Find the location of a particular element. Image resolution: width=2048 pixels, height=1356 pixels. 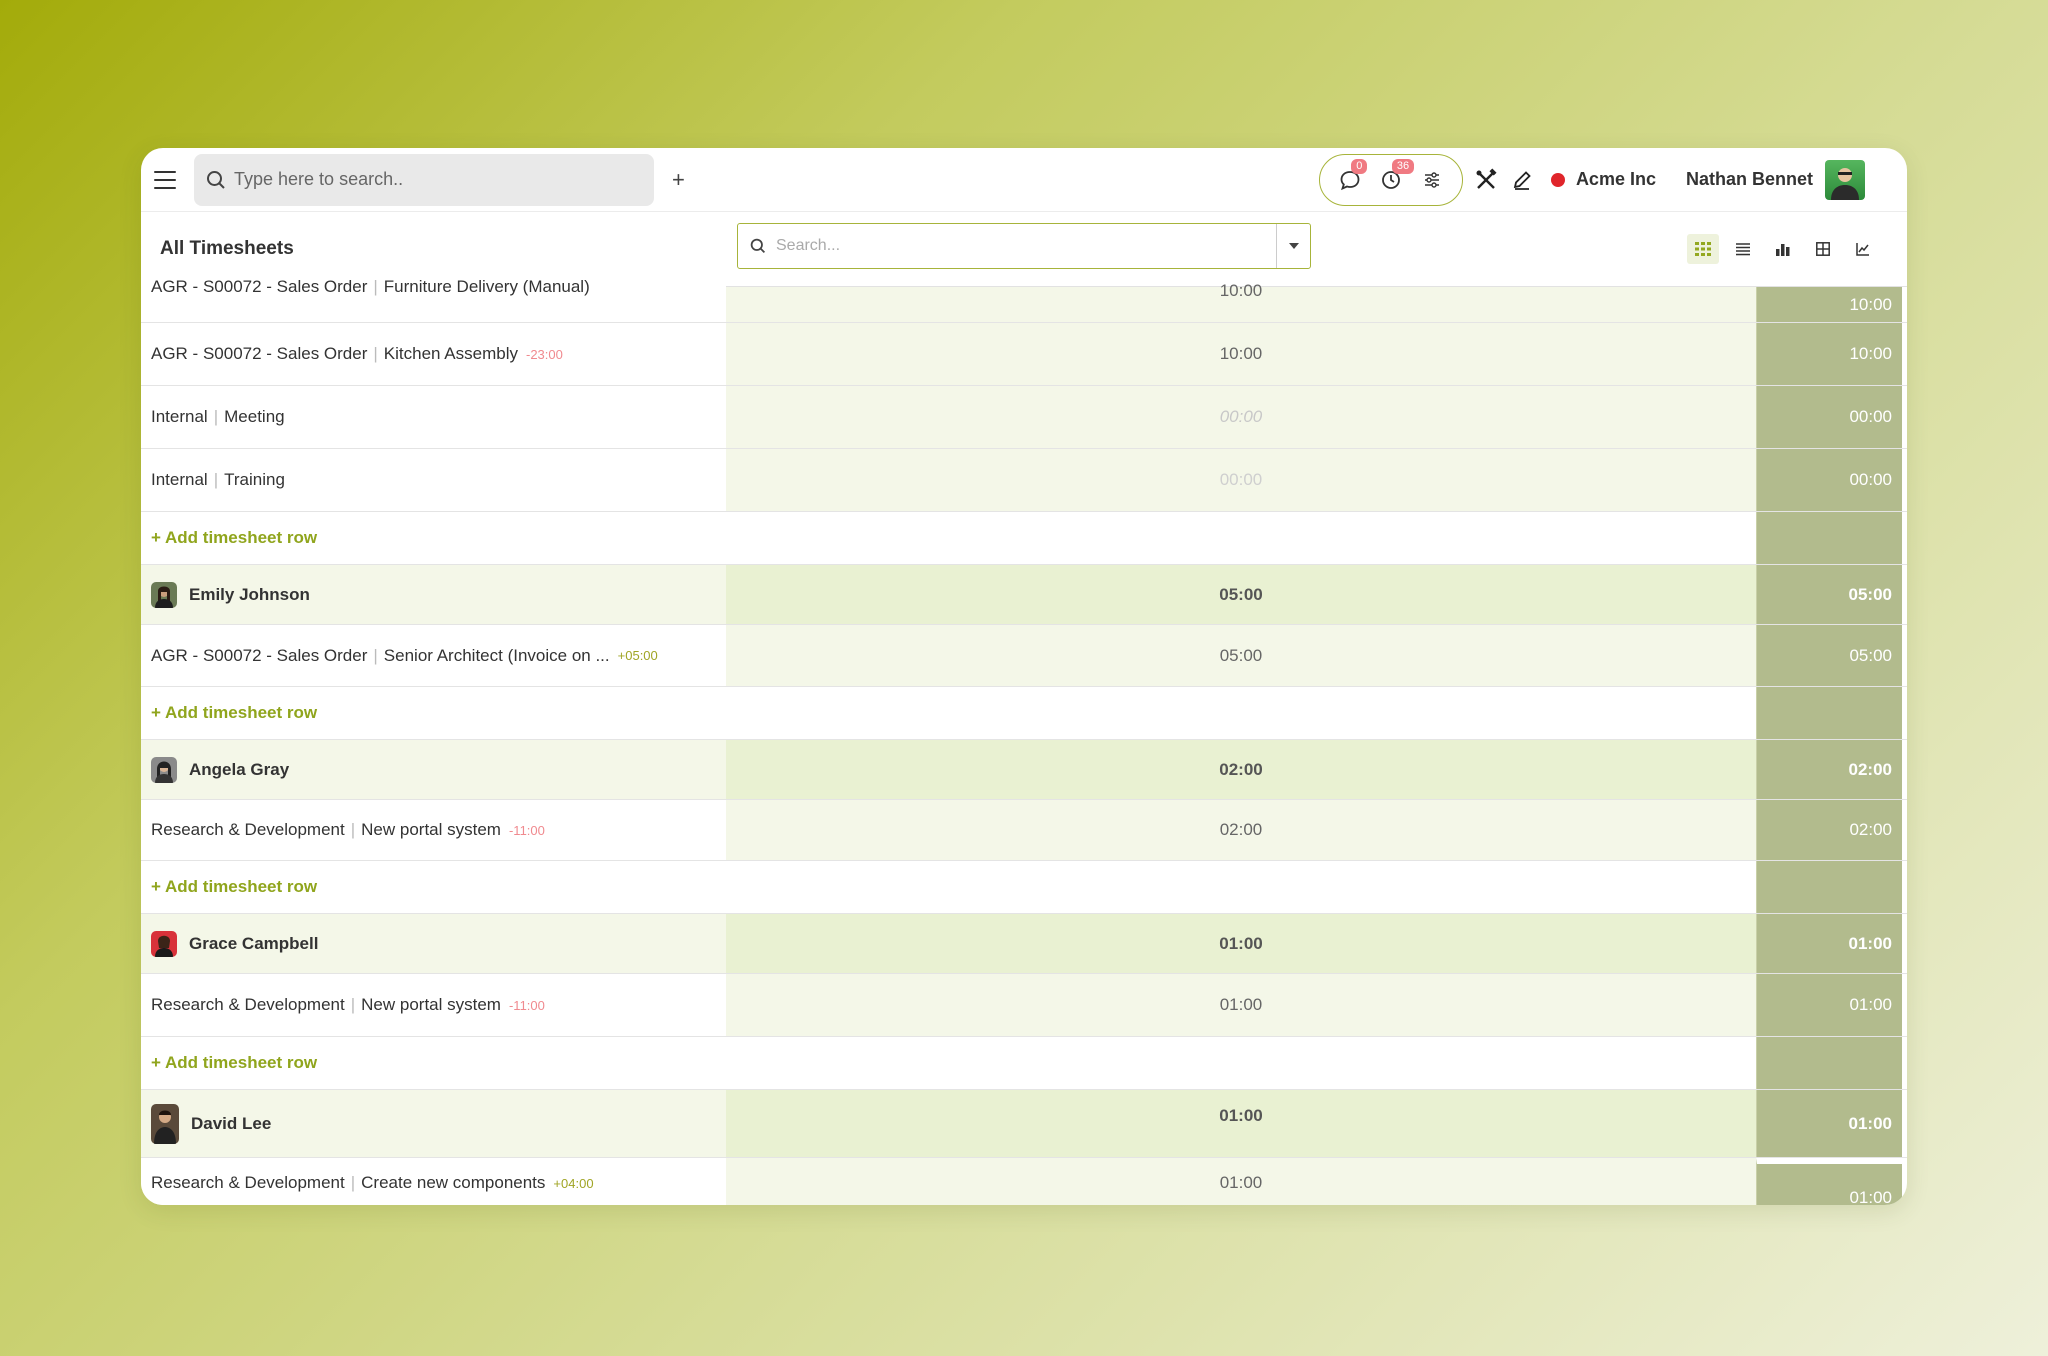

view-search-input is located at coordinates (1026, 246).